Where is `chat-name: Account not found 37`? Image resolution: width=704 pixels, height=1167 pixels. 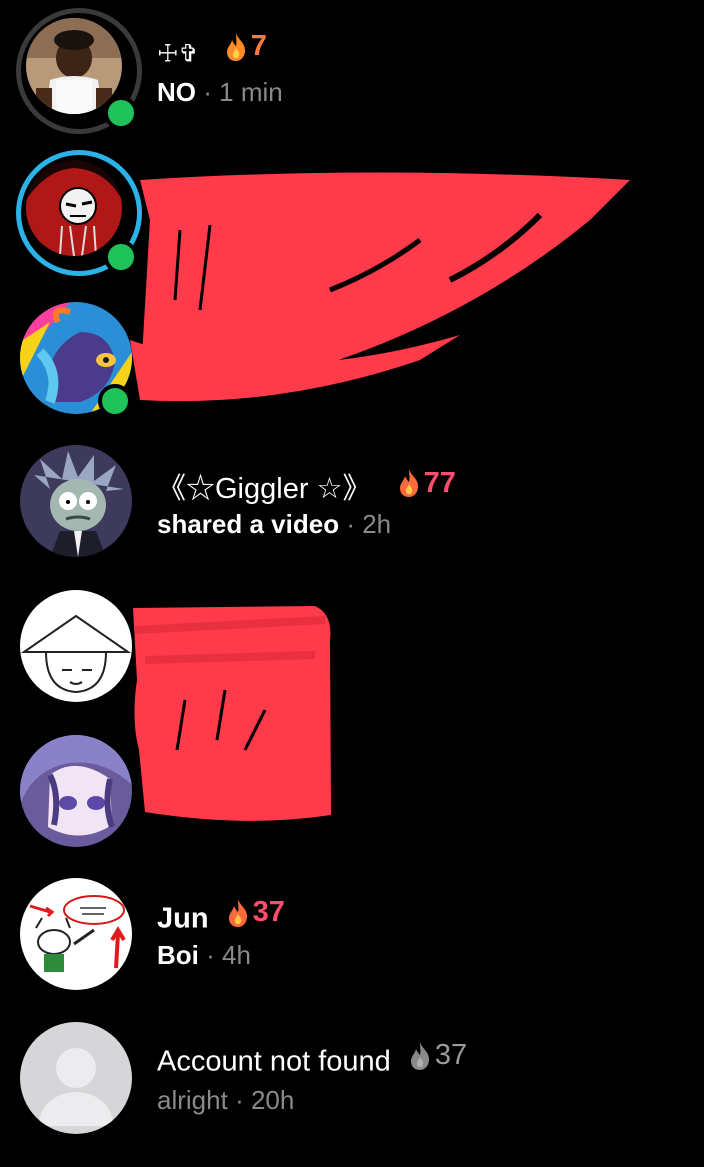
chat-name: Account not found 37 is located at coordinates (312, 1059).